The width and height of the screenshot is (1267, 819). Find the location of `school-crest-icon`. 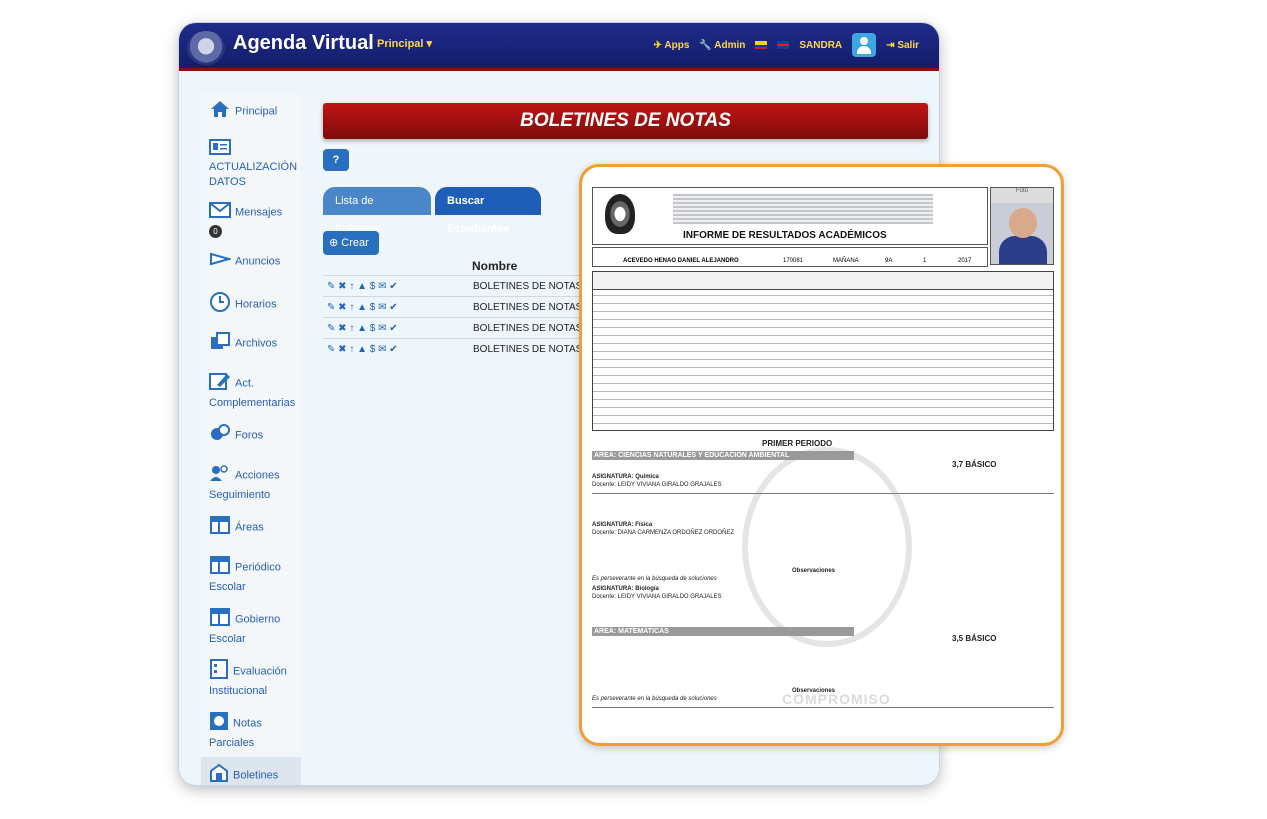

school-crest-icon is located at coordinates (620, 214).